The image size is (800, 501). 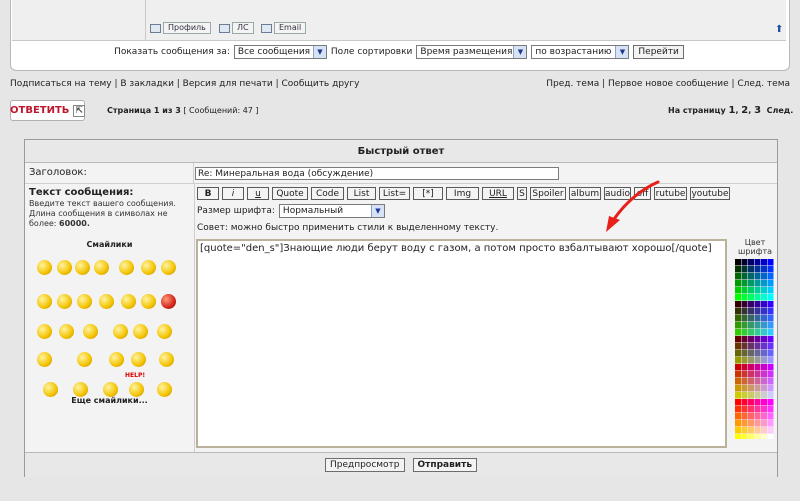 I want to click on subject-input: Re: Минеральная вода (обсуждение), so click(x=377, y=173).